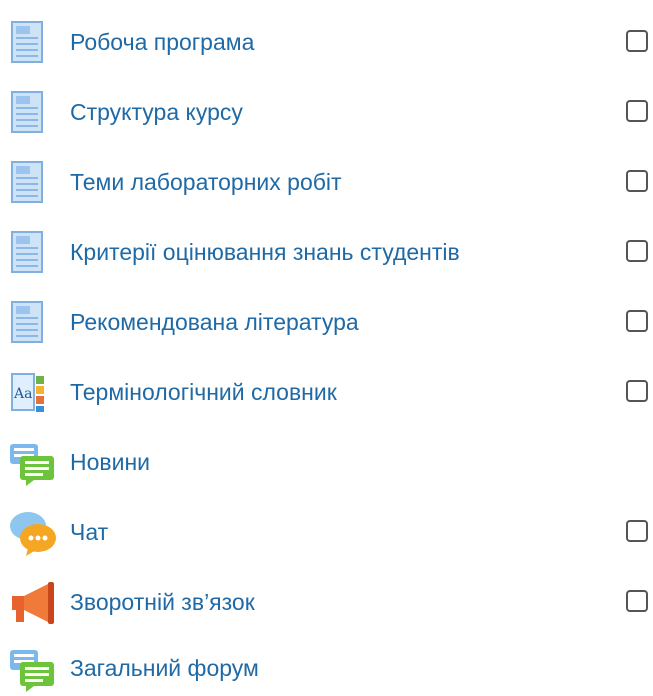 The height and width of the screenshot is (696, 653). Describe the element at coordinates (156, 112) in the screenshot. I see `activity-link: Структура курсу` at that location.